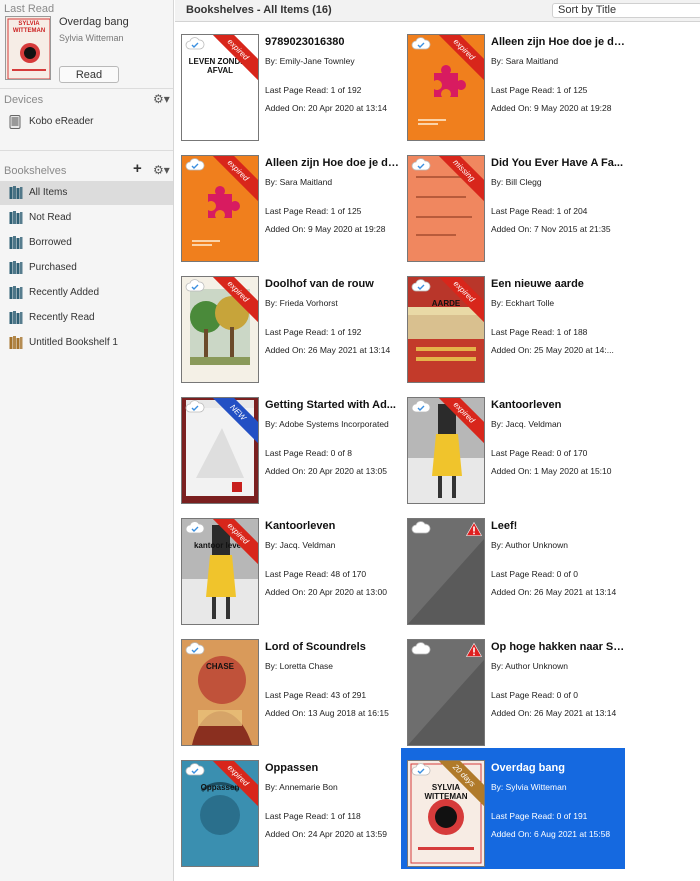 The width and height of the screenshot is (700, 881). I want to click on bookshelf-item: Untitled Bookshelf 1, so click(86, 343).